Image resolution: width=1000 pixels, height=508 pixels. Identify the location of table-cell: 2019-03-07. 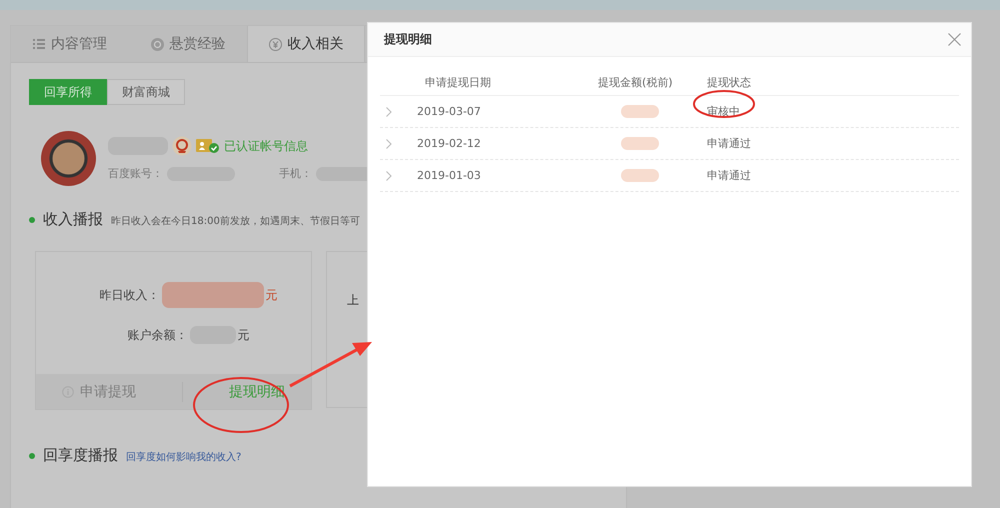
(449, 111).